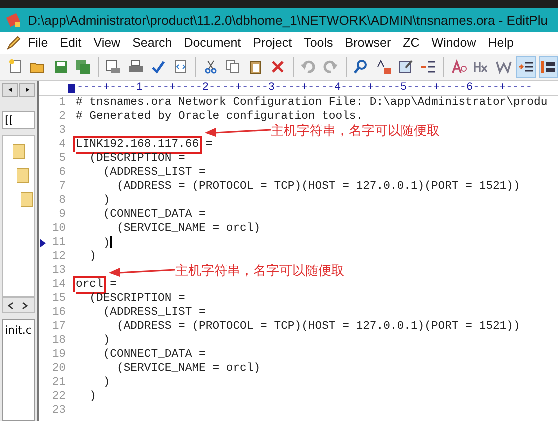  Describe the element at coordinates (319, 43) in the screenshot. I see `menu-item: Tools` at that location.